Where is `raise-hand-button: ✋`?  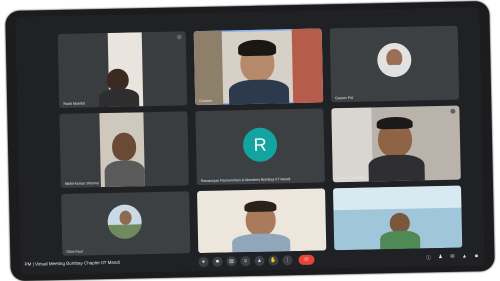 raise-hand-button: ✋ is located at coordinates (273, 260).